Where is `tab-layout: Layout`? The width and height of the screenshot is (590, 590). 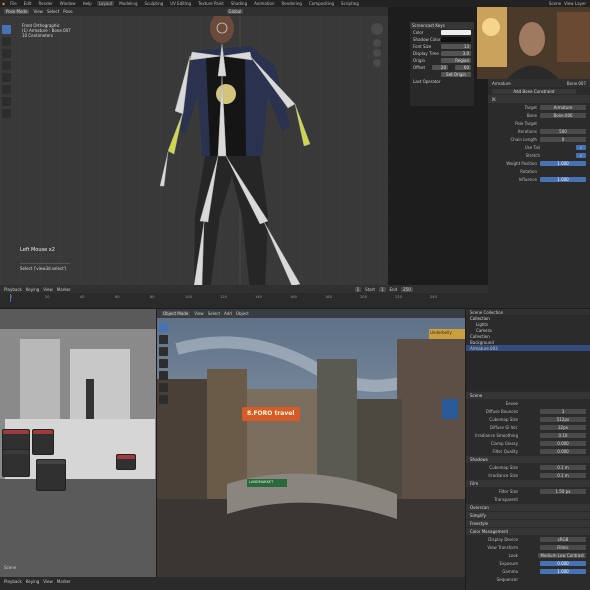
tab-layout: Layout is located at coordinates (105, 3).